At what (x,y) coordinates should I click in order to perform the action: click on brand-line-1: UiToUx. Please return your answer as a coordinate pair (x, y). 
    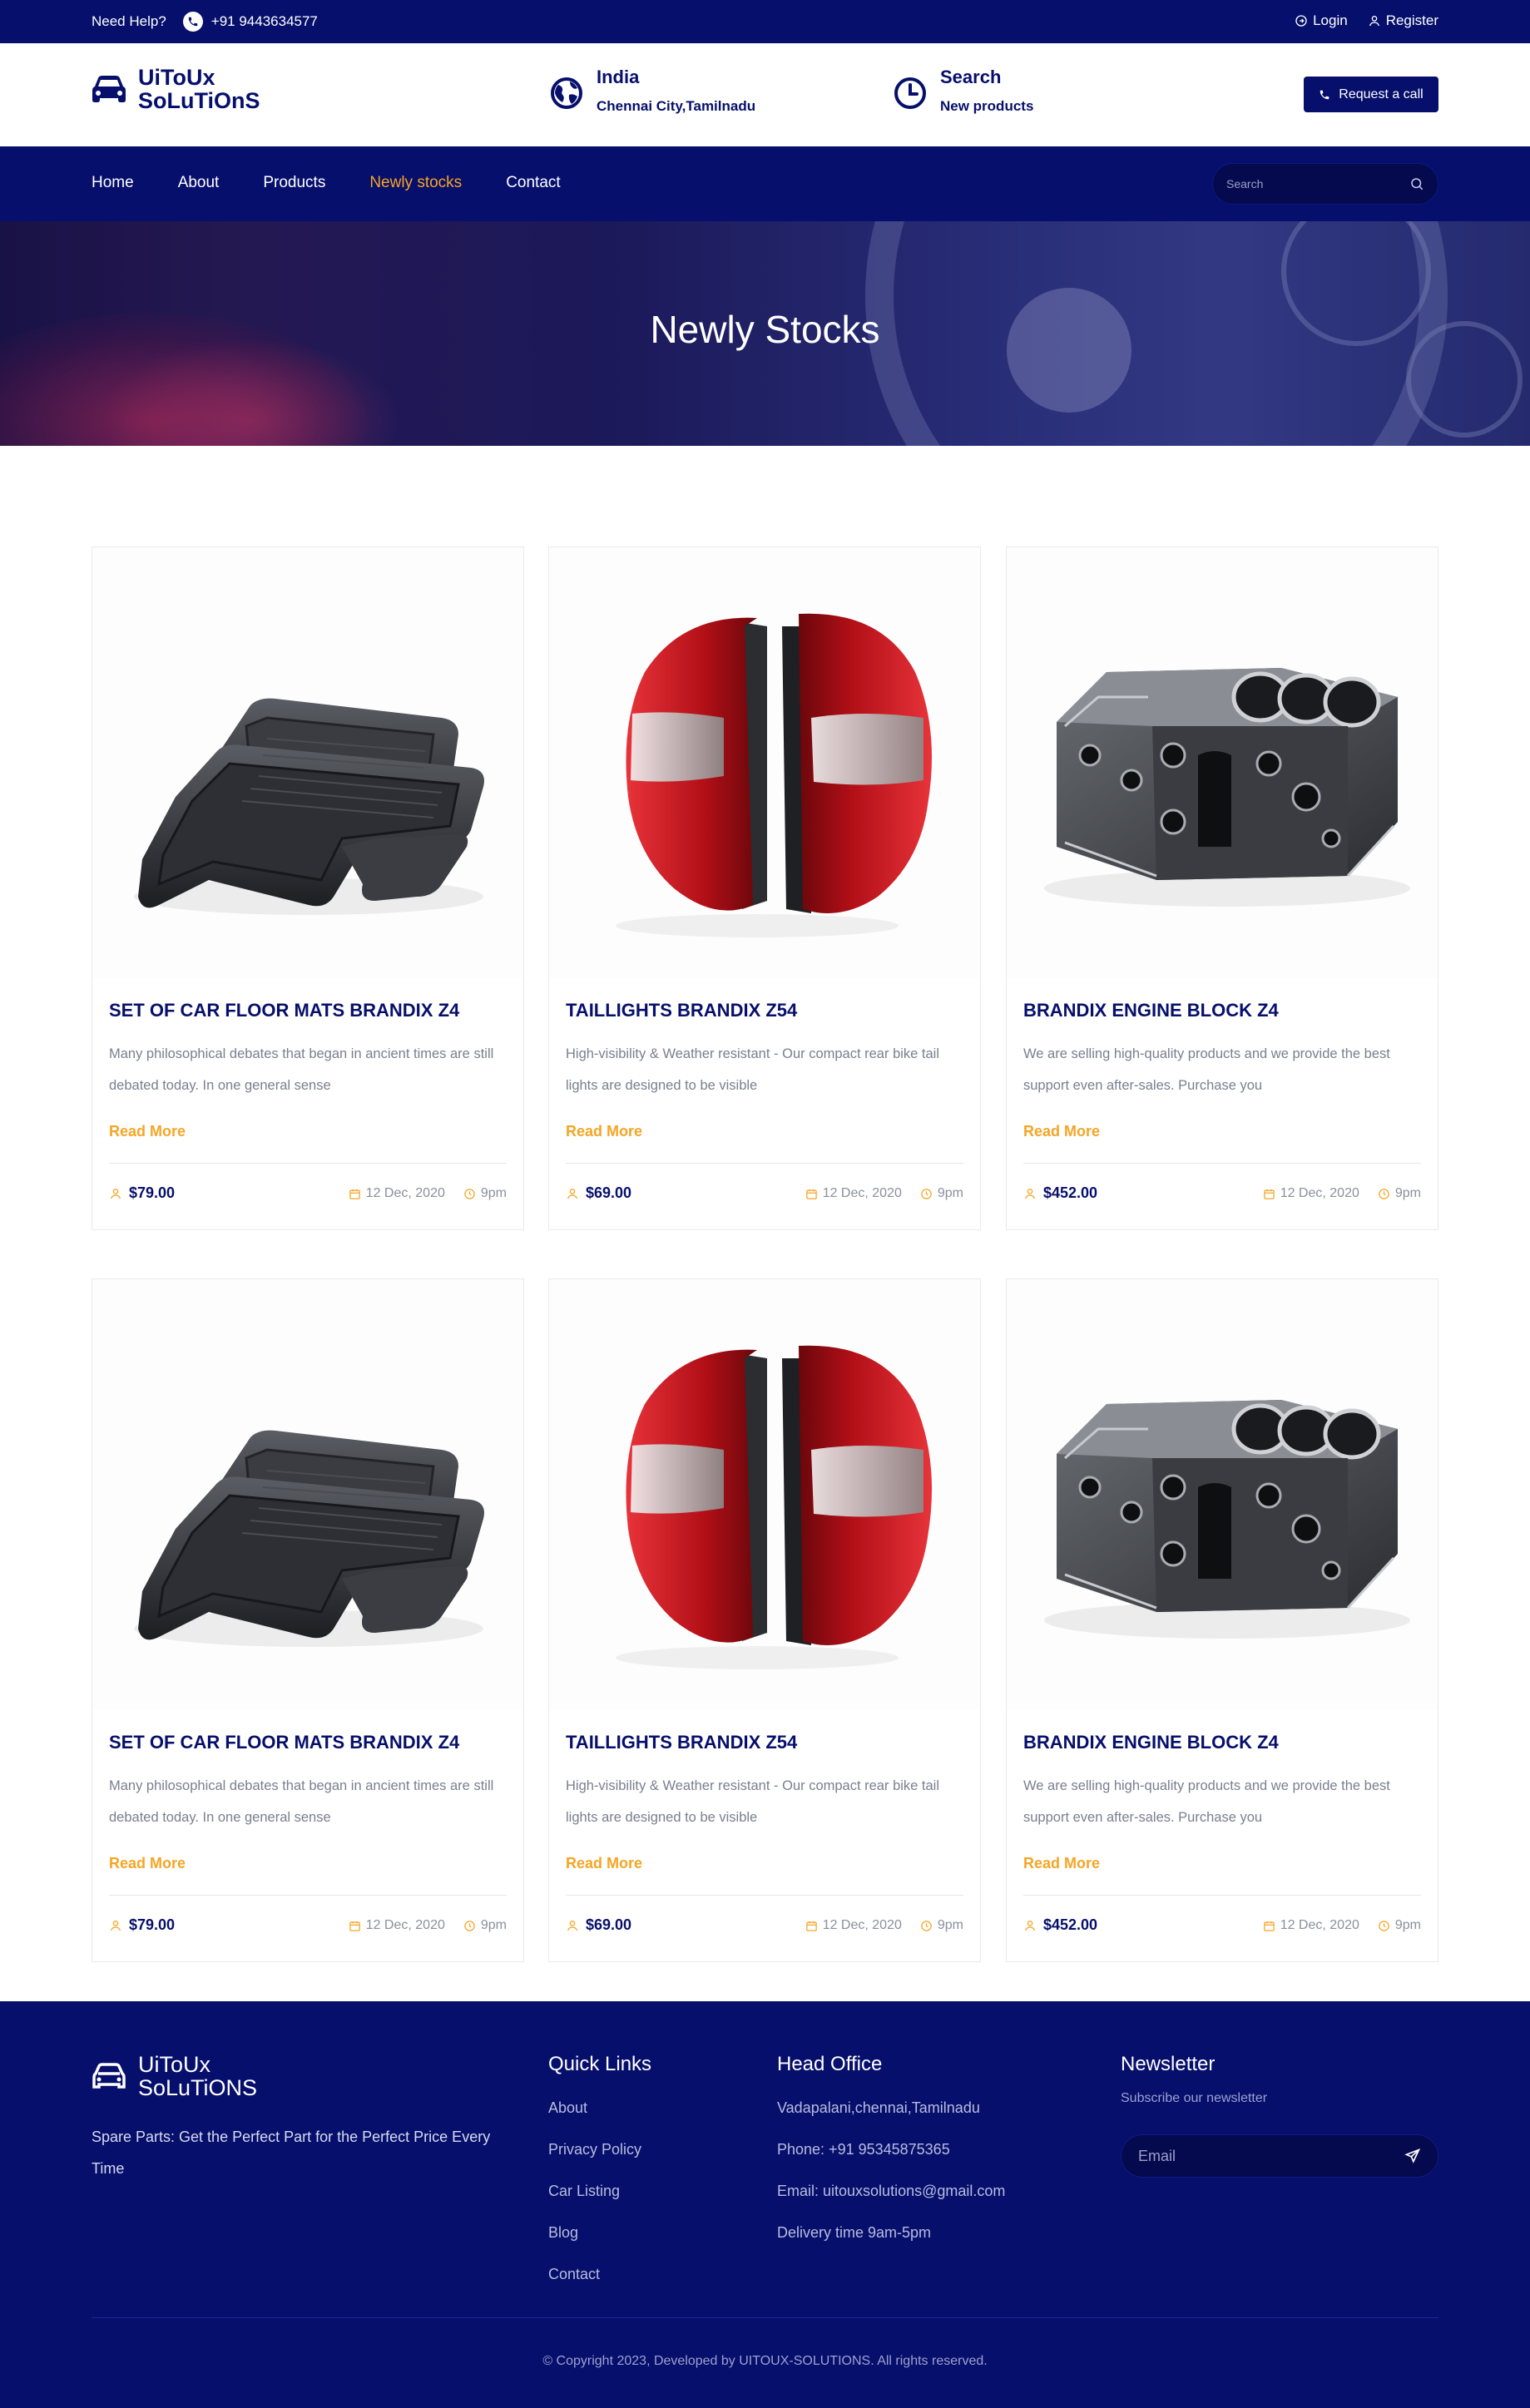
    Looking at the image, I should click on (176, 77).